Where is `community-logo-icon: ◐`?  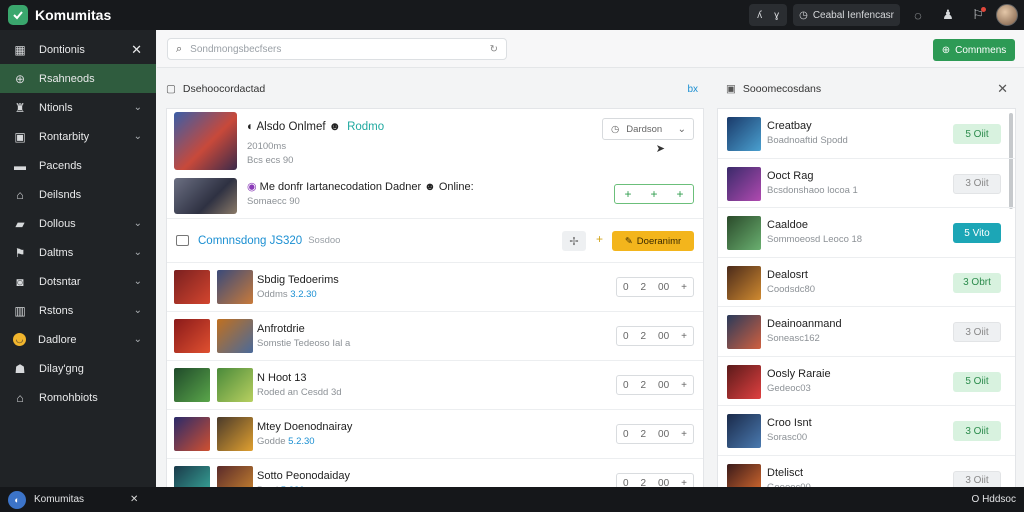 community-logo-icon: ◐ is located at coordinates (17, 499).